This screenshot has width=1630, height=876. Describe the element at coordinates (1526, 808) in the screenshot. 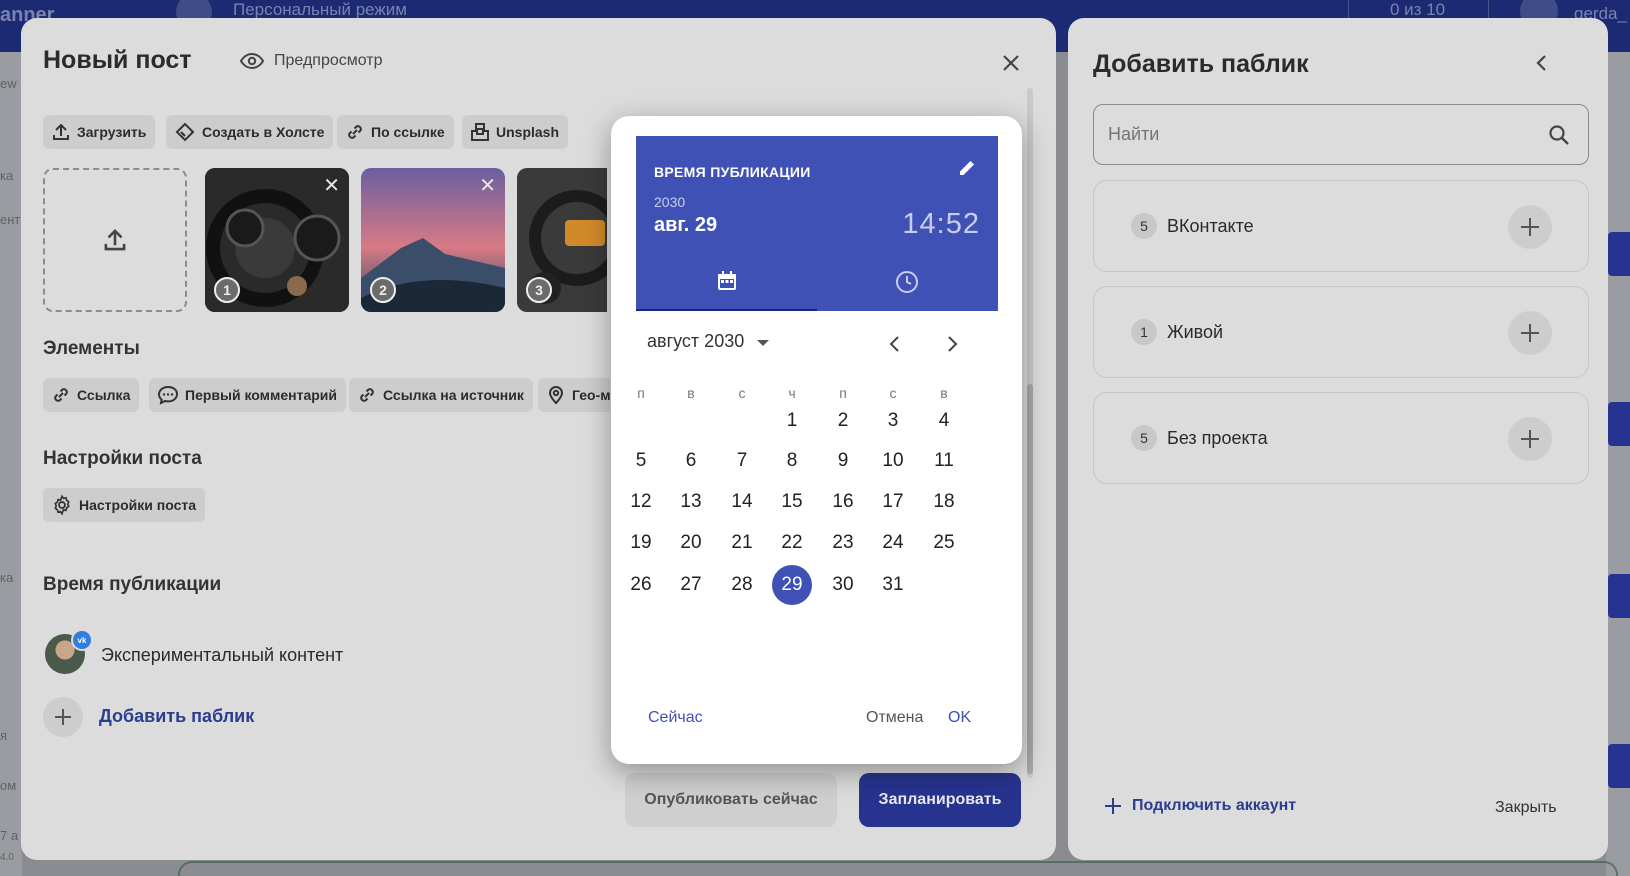

I see `close-panel-button: Закрыть` at that location.